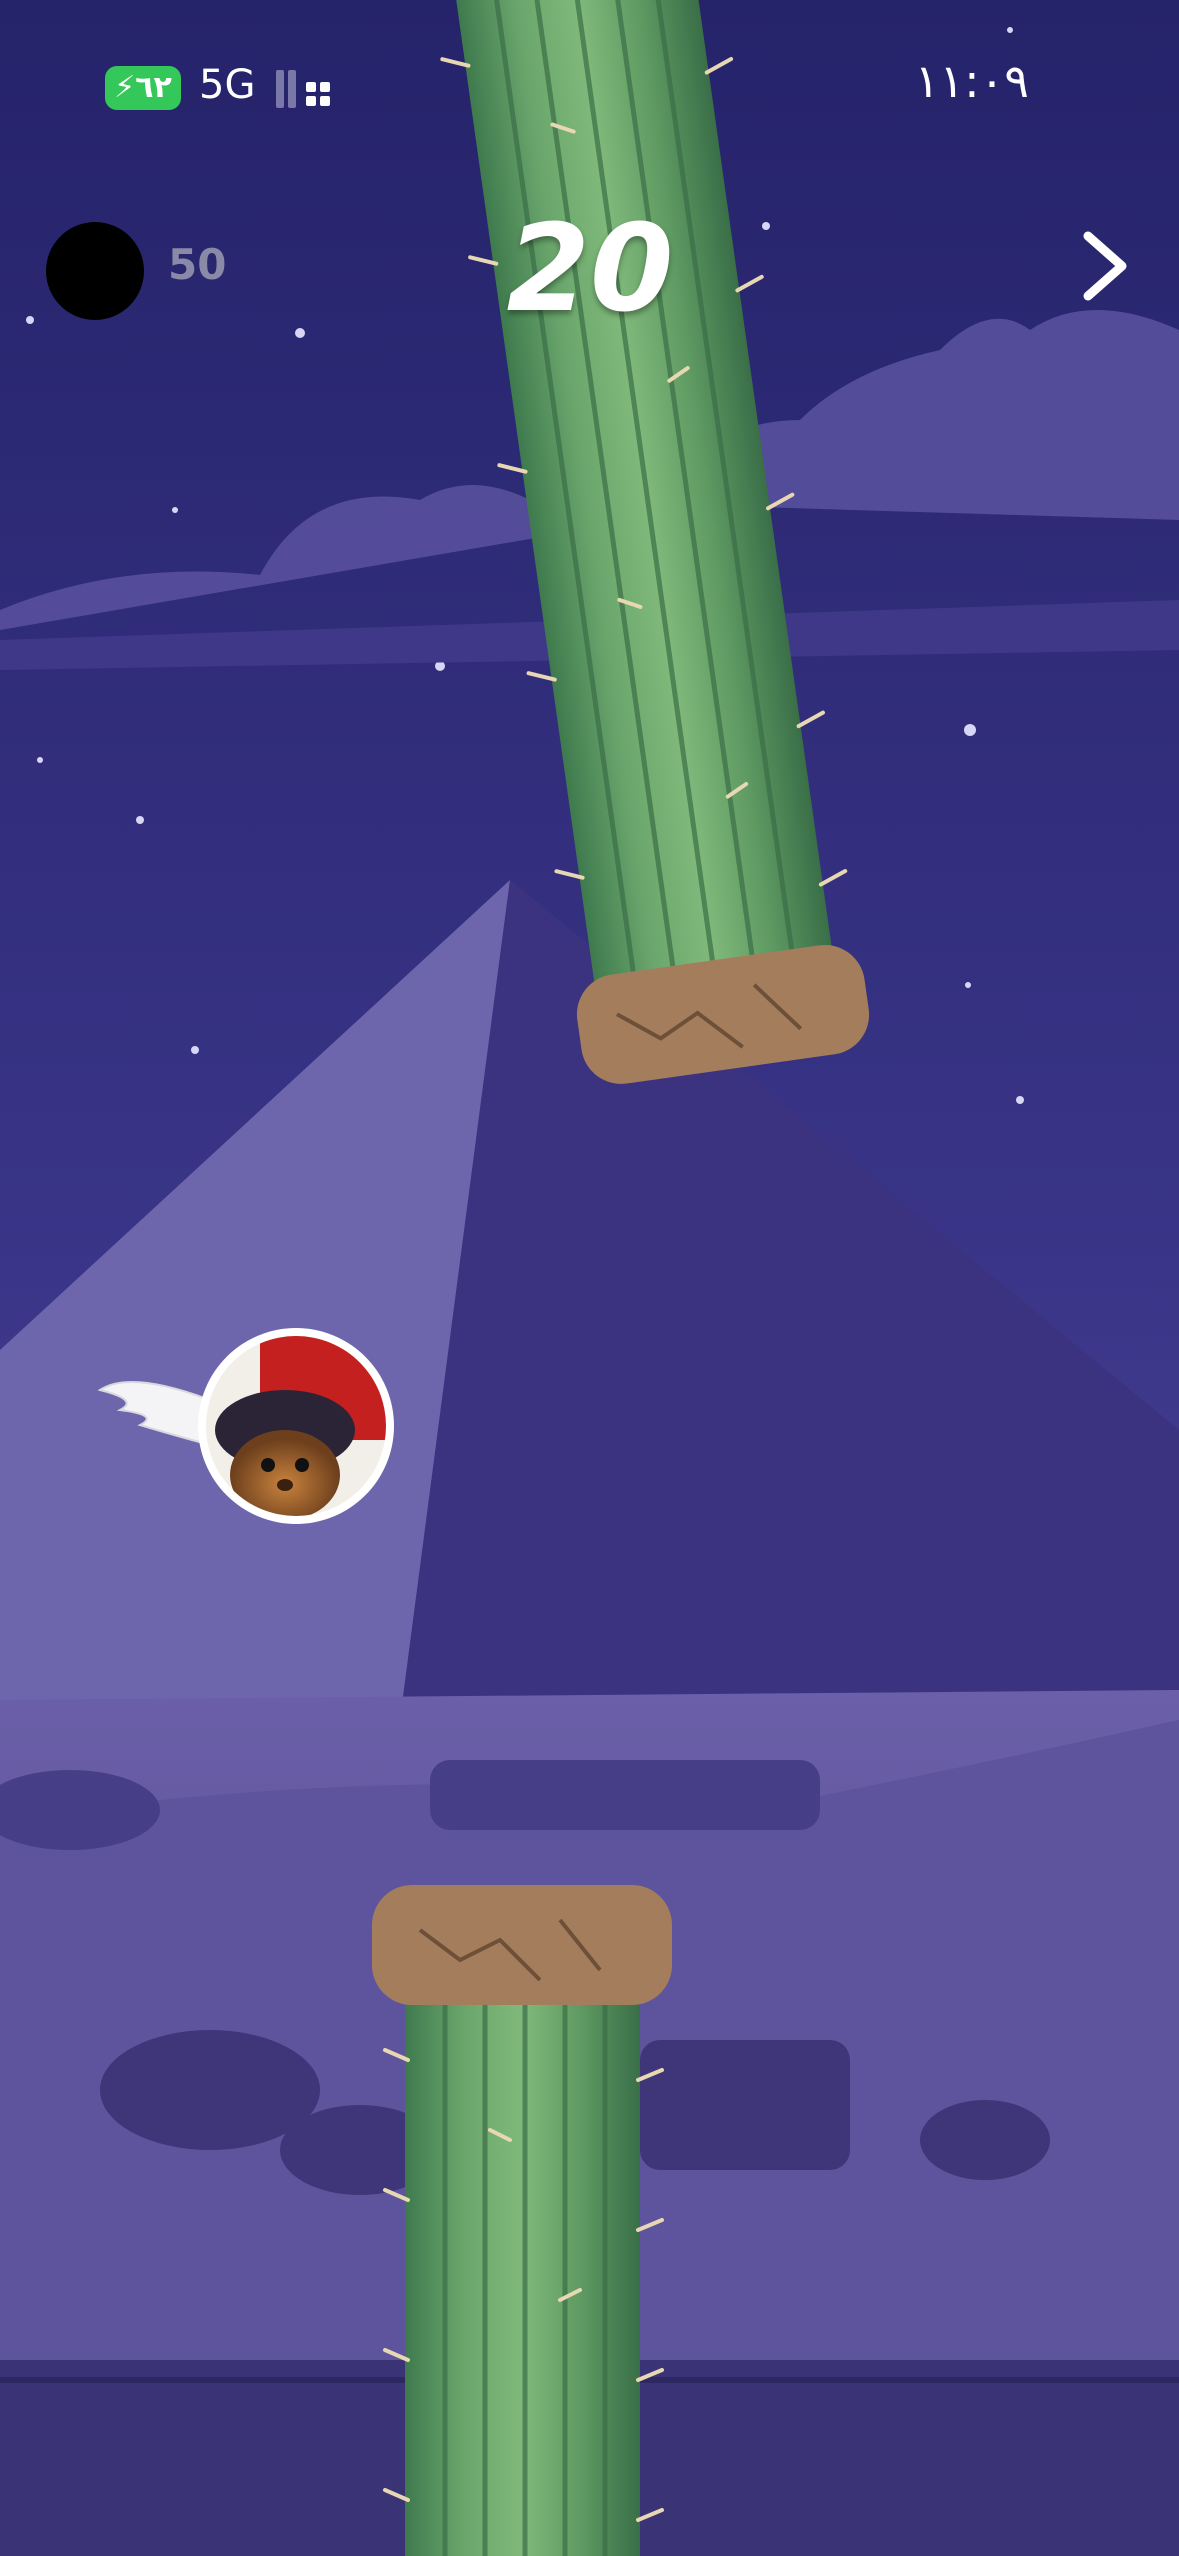 Image resolution: width=1179 pixels, height=2556 pixels. I want to click on cactus-obstacle-bottom, so click(522, 2220).